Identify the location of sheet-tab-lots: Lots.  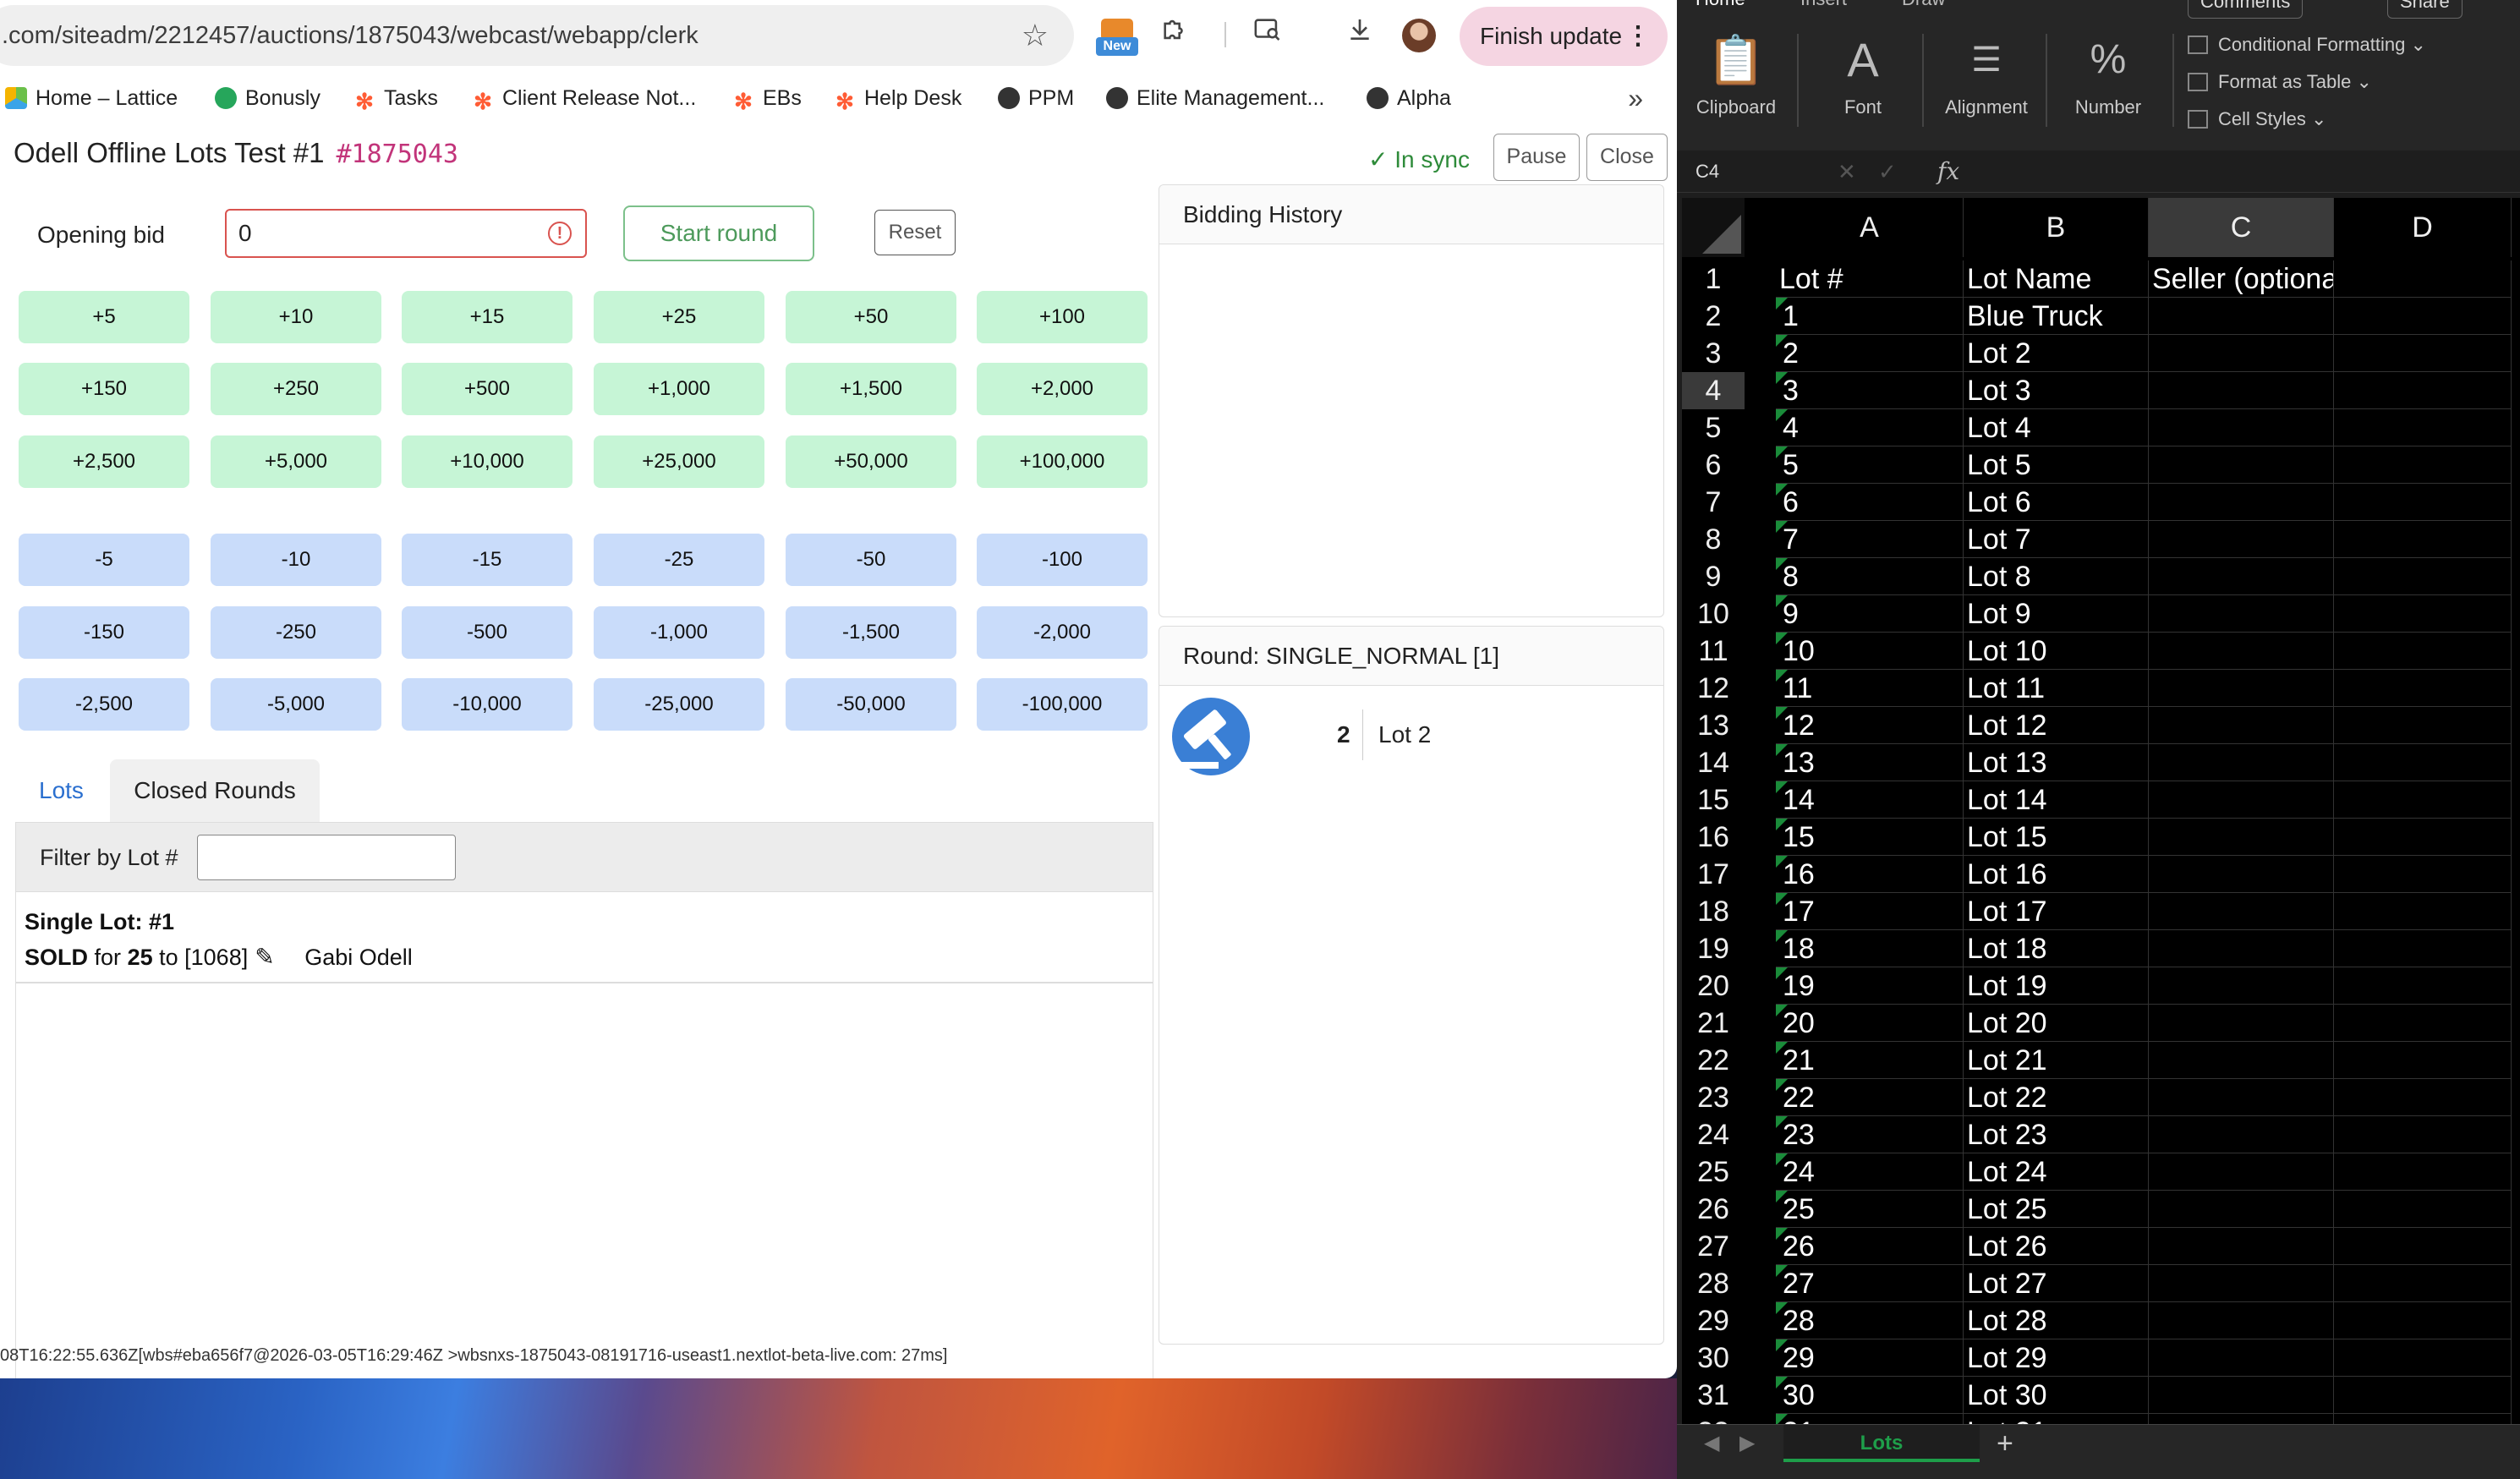
(1881, 1443).